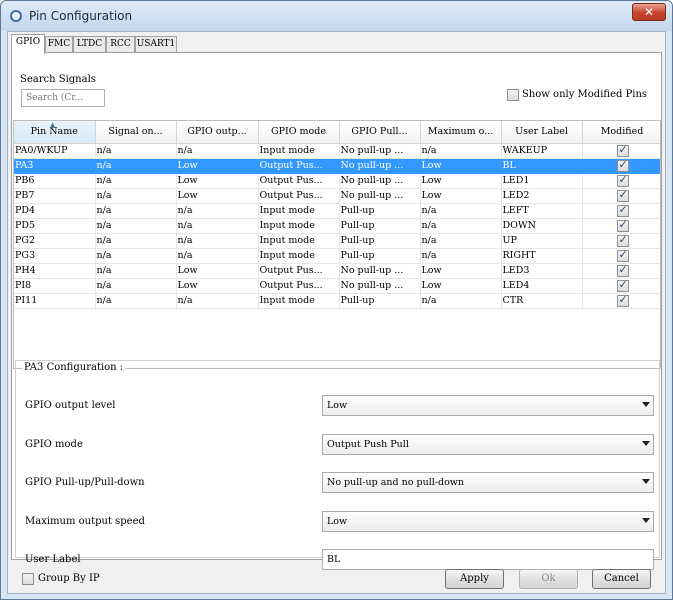  Describe the element at coordinates (55, 181) in the screenshot. I see `cell-pin-name: PB6` at that location.